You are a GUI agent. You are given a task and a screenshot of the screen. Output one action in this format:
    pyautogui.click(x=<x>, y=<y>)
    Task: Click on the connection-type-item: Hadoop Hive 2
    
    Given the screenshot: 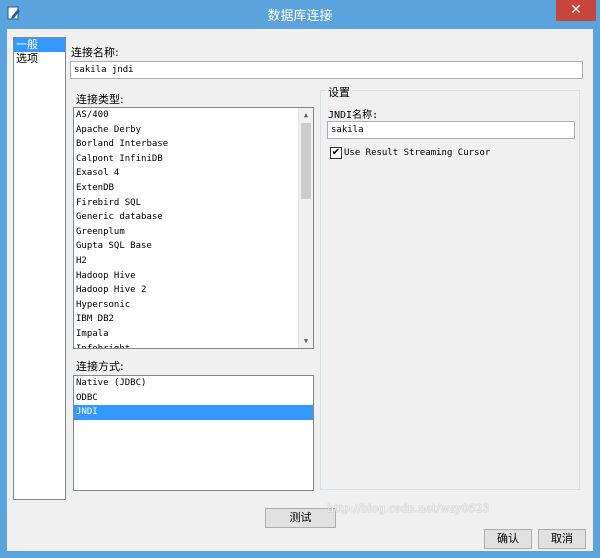 What is the action you would take?
    pyautogui.click(x=193, y=290)
    